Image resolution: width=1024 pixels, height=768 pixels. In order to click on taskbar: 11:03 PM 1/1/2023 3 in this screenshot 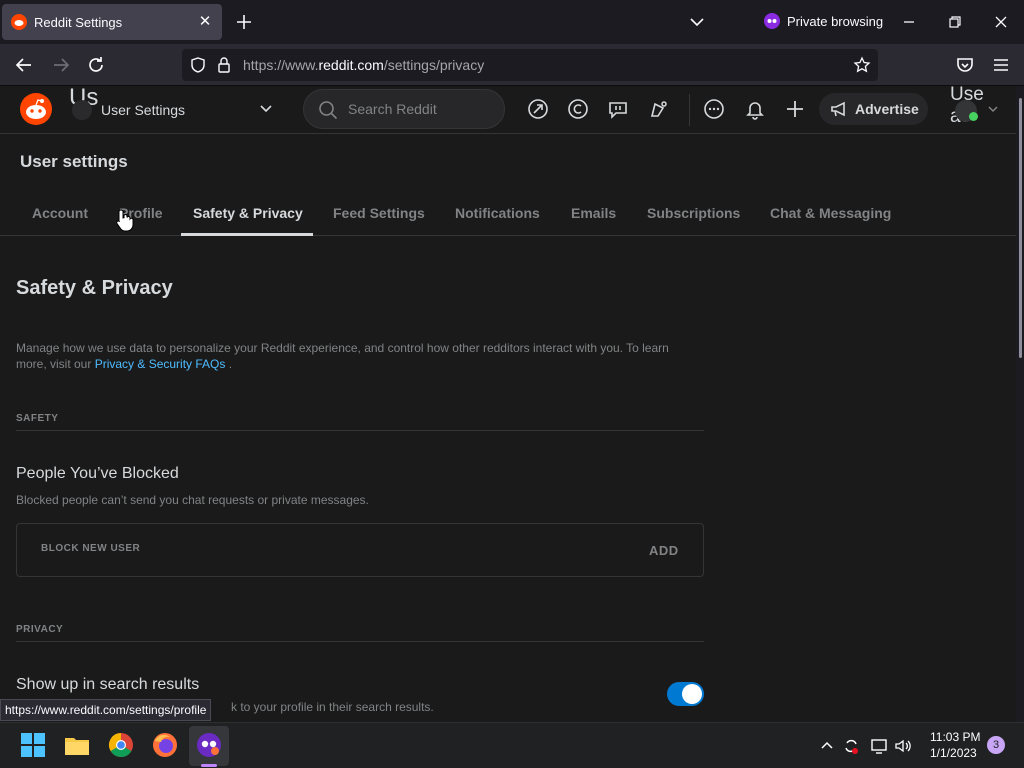, I will do `click(512, 745)`.